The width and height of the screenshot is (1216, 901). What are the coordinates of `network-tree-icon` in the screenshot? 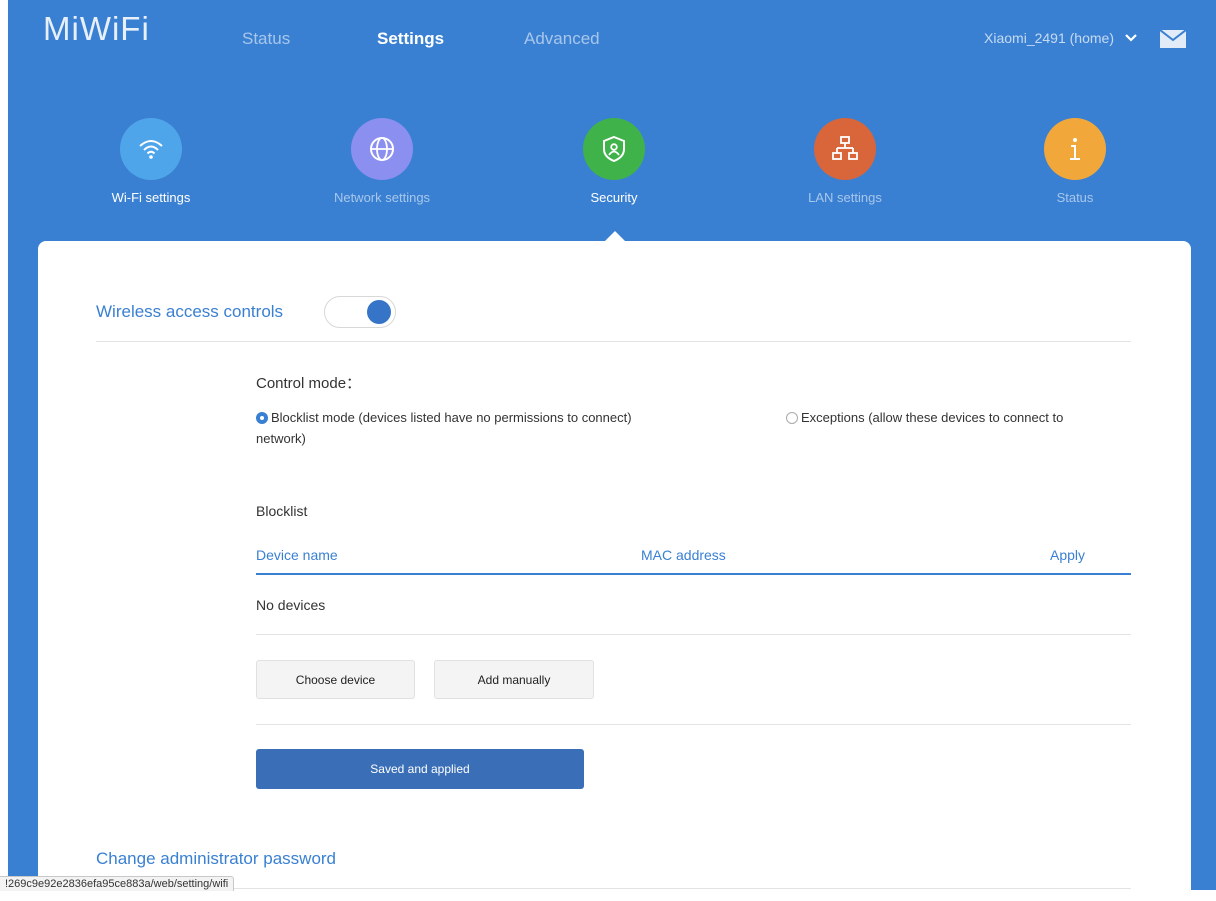 It's located at (845, 149).